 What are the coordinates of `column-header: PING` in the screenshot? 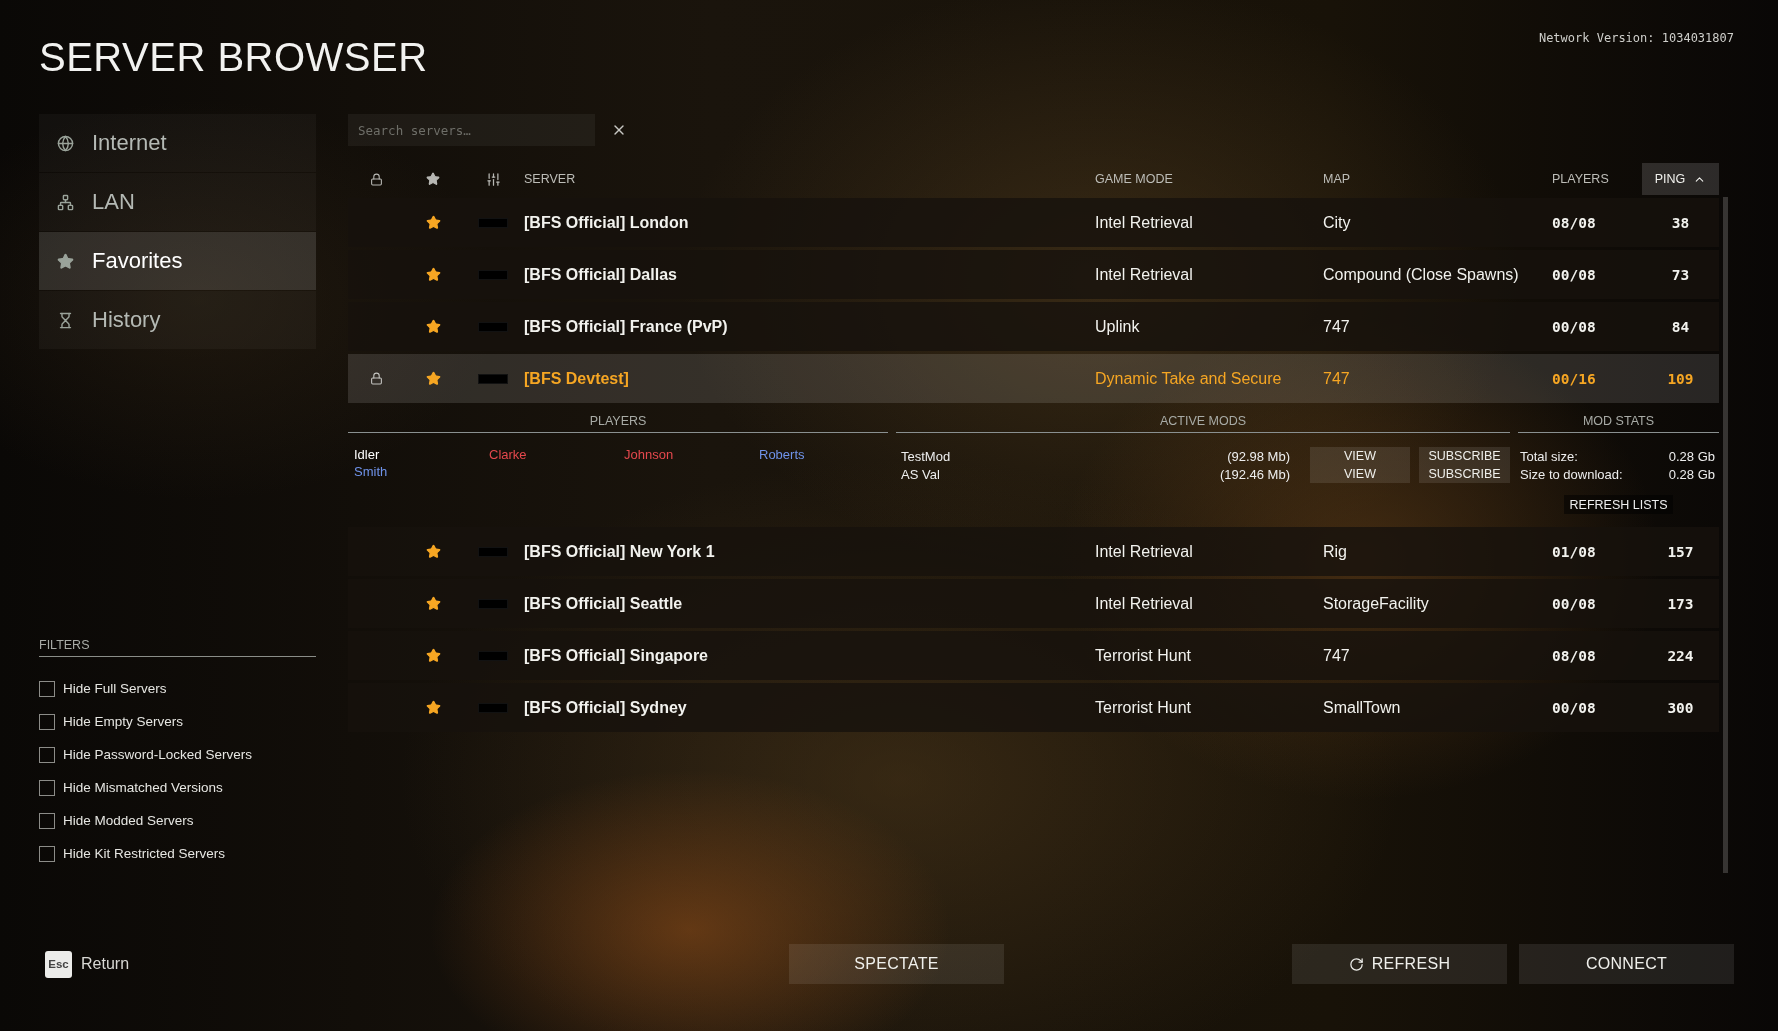 It's located at (1680, 179).